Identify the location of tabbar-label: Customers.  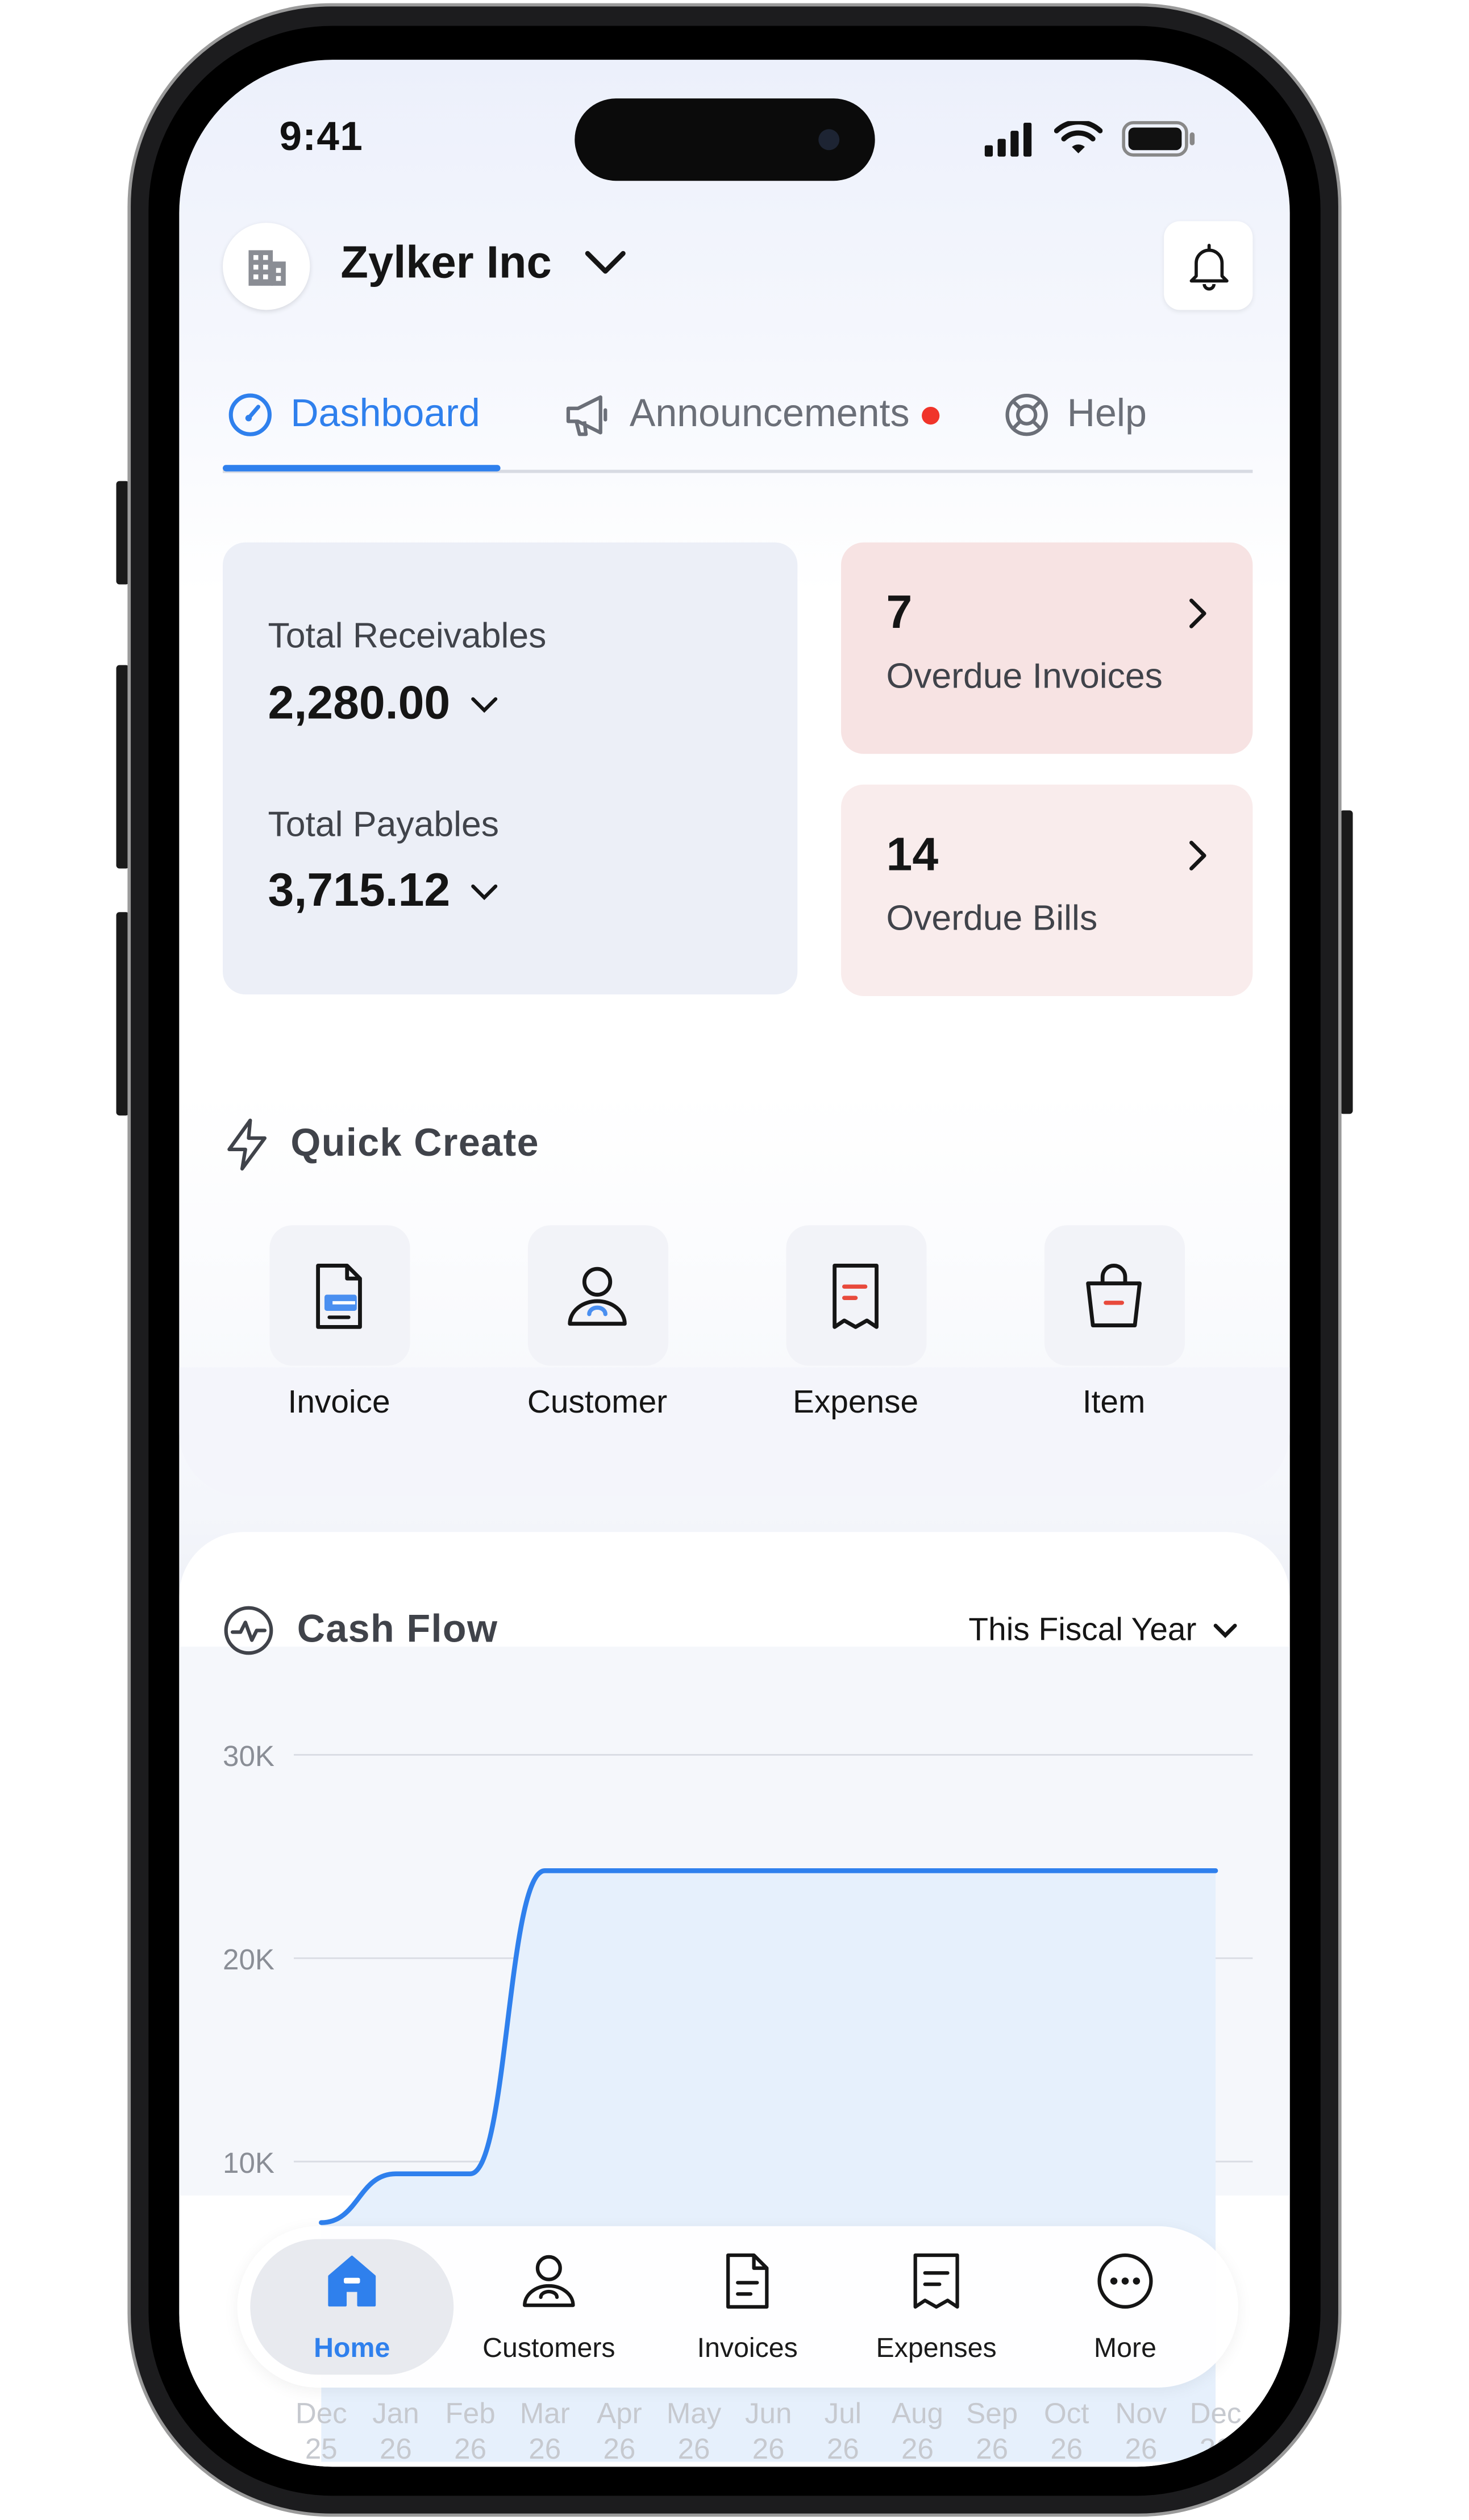
(548, 2348).